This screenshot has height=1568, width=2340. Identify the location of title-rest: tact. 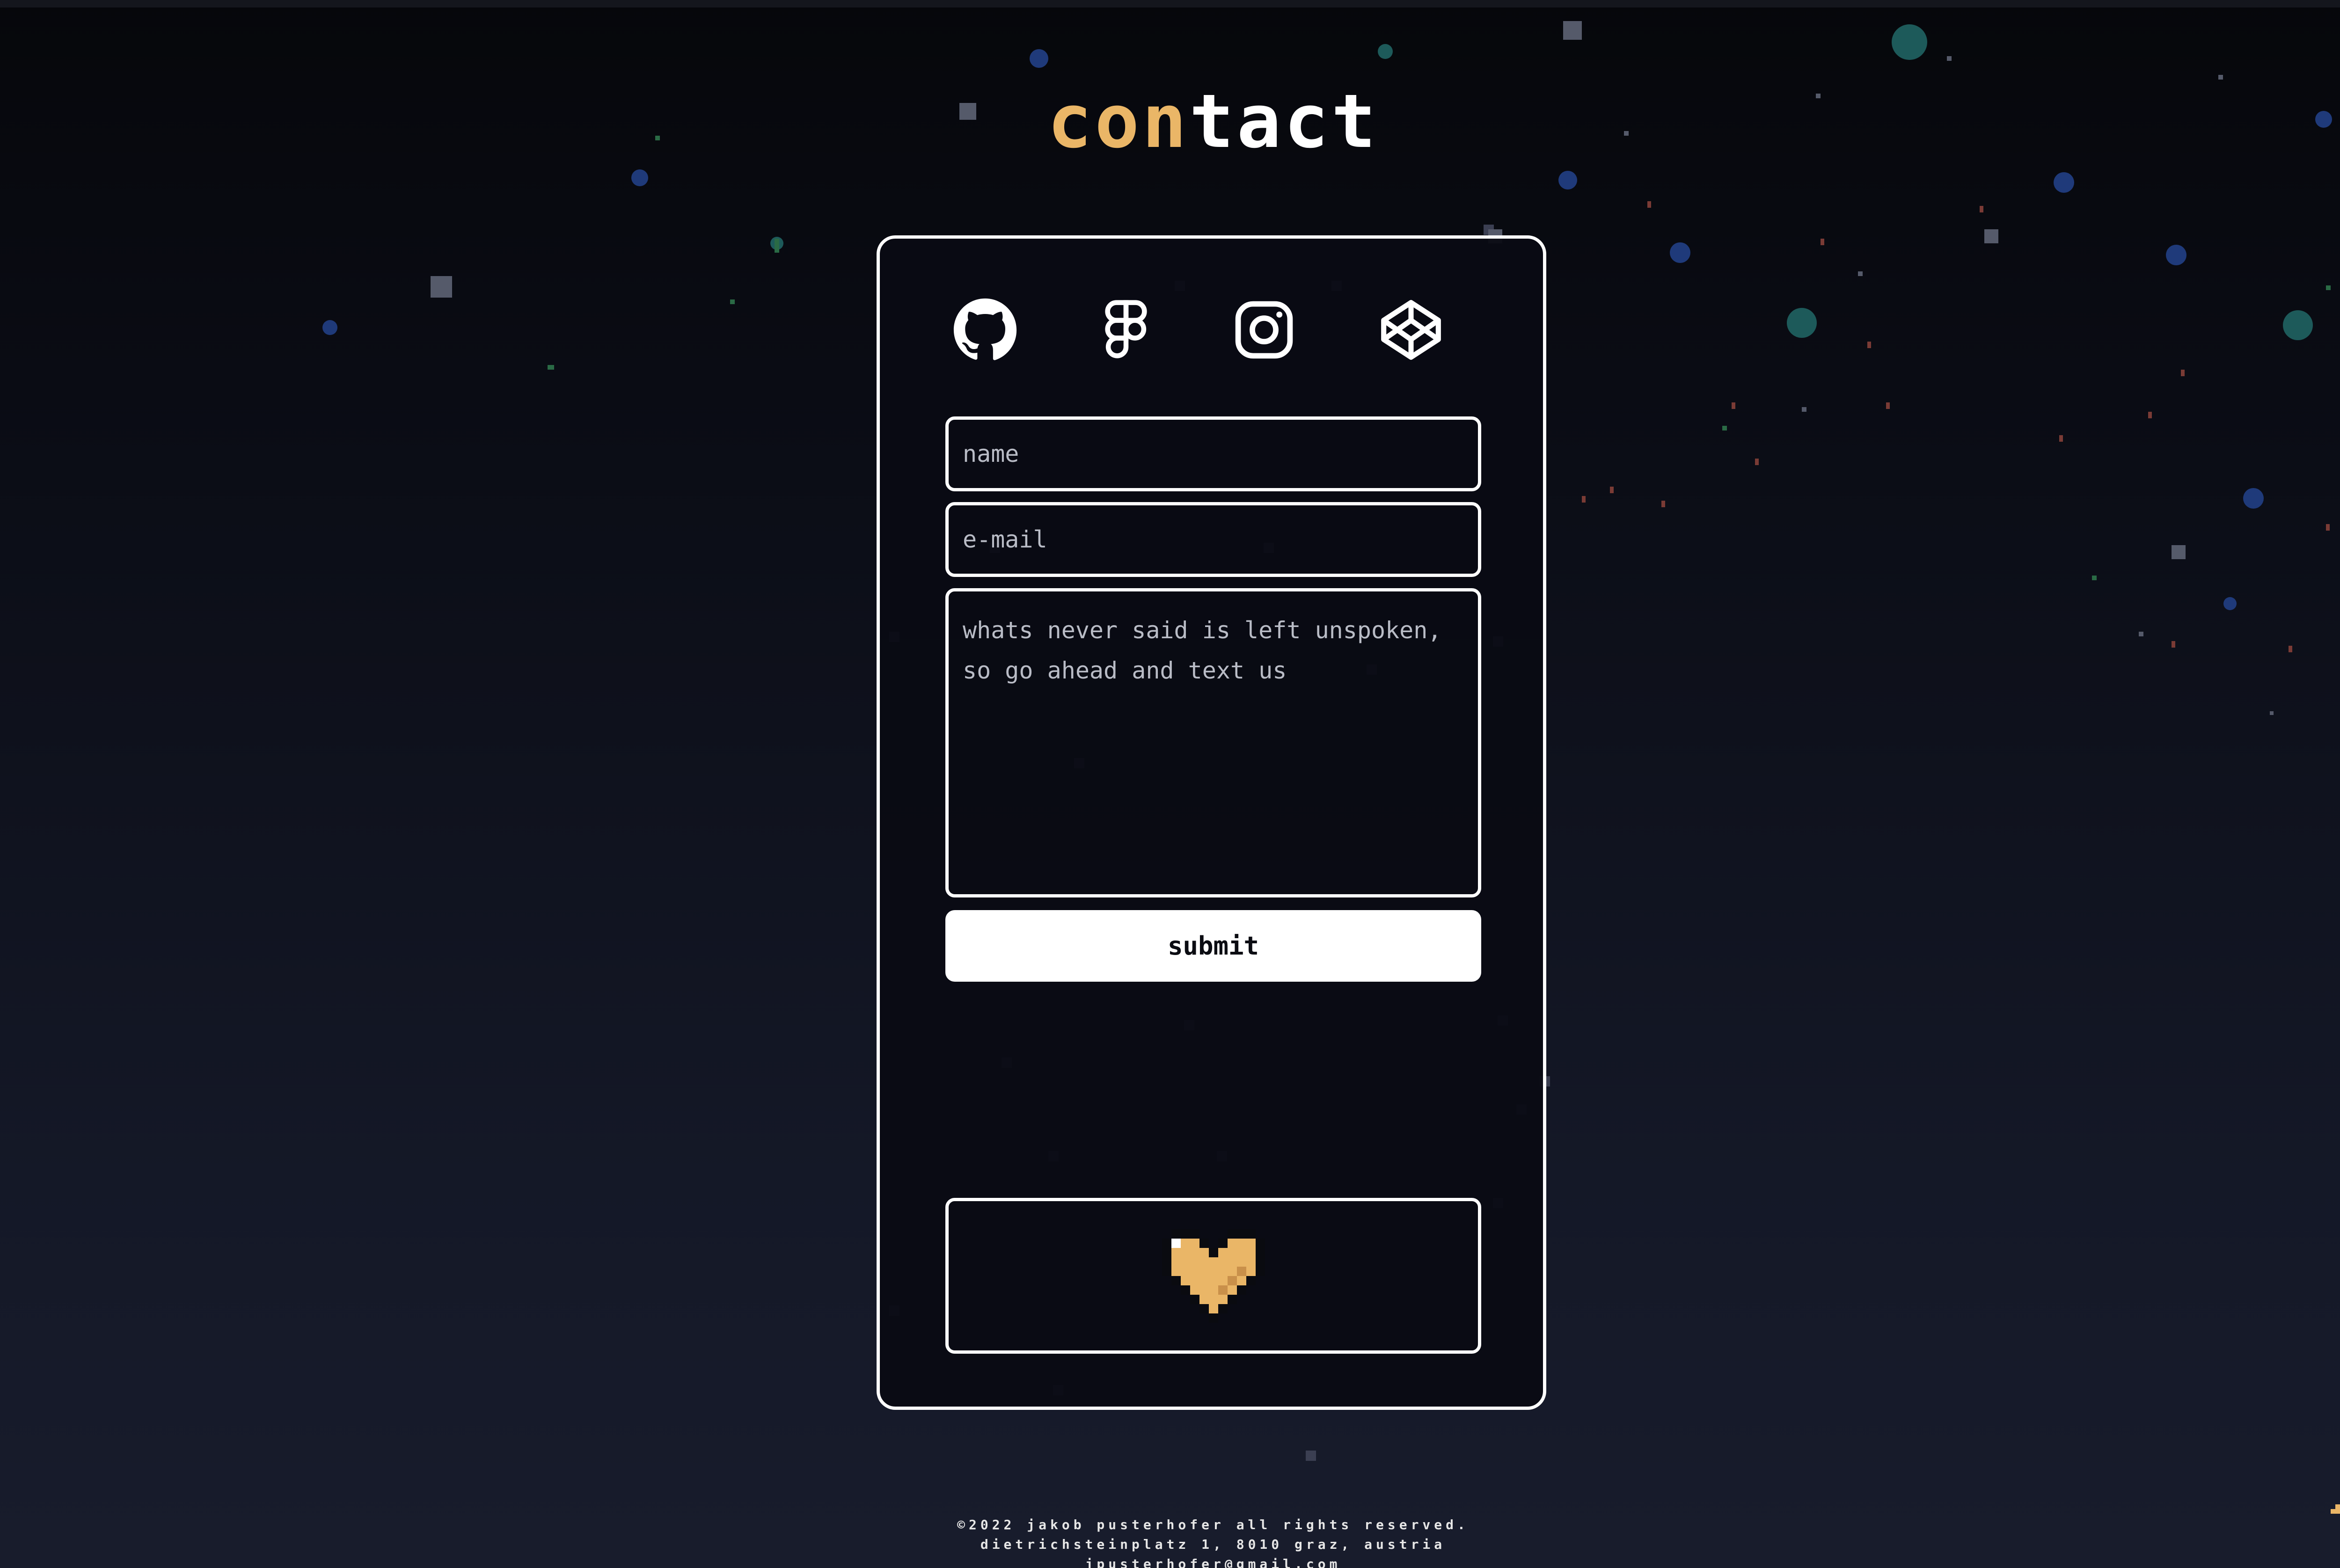
(1284, 122).